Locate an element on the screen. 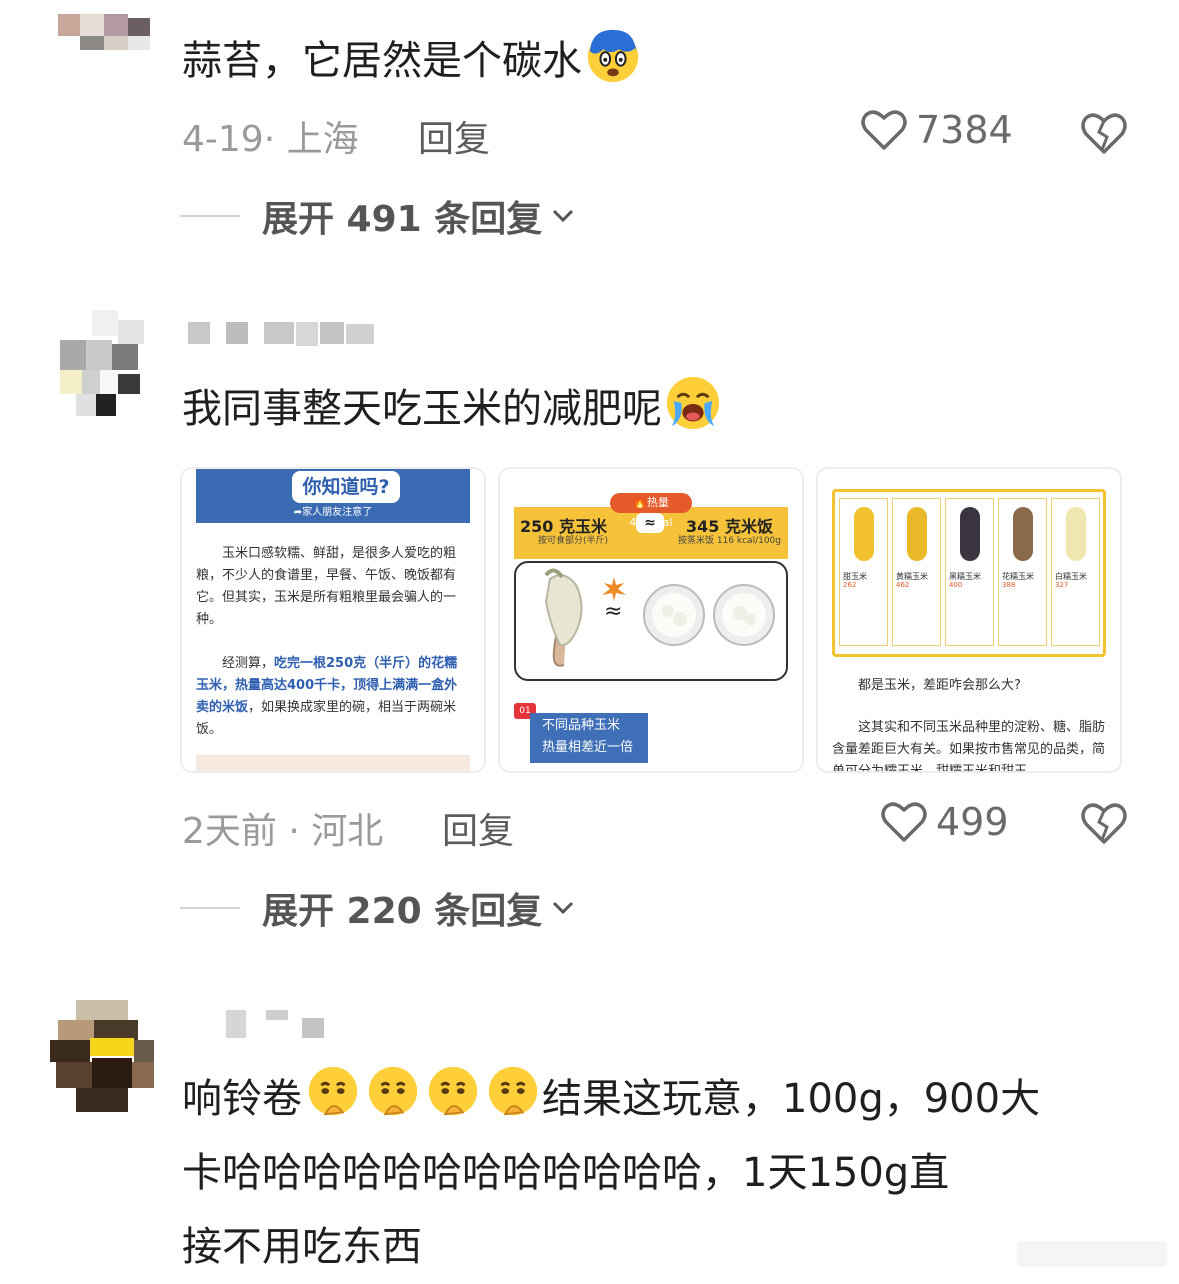  like-button: 7384 is located at coordinates (936, 130).